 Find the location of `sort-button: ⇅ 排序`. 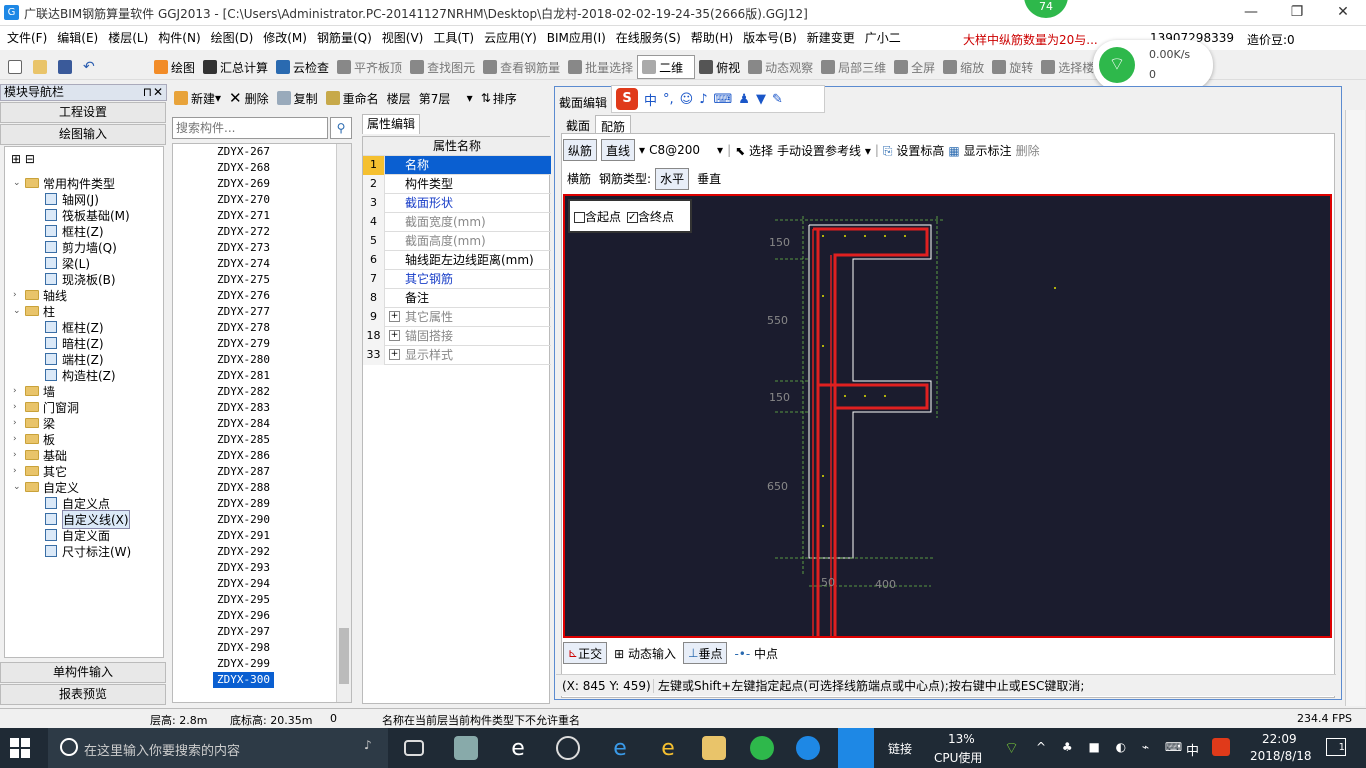

sort-button: ⇅ 排序 is located at coordinates (499, 98).